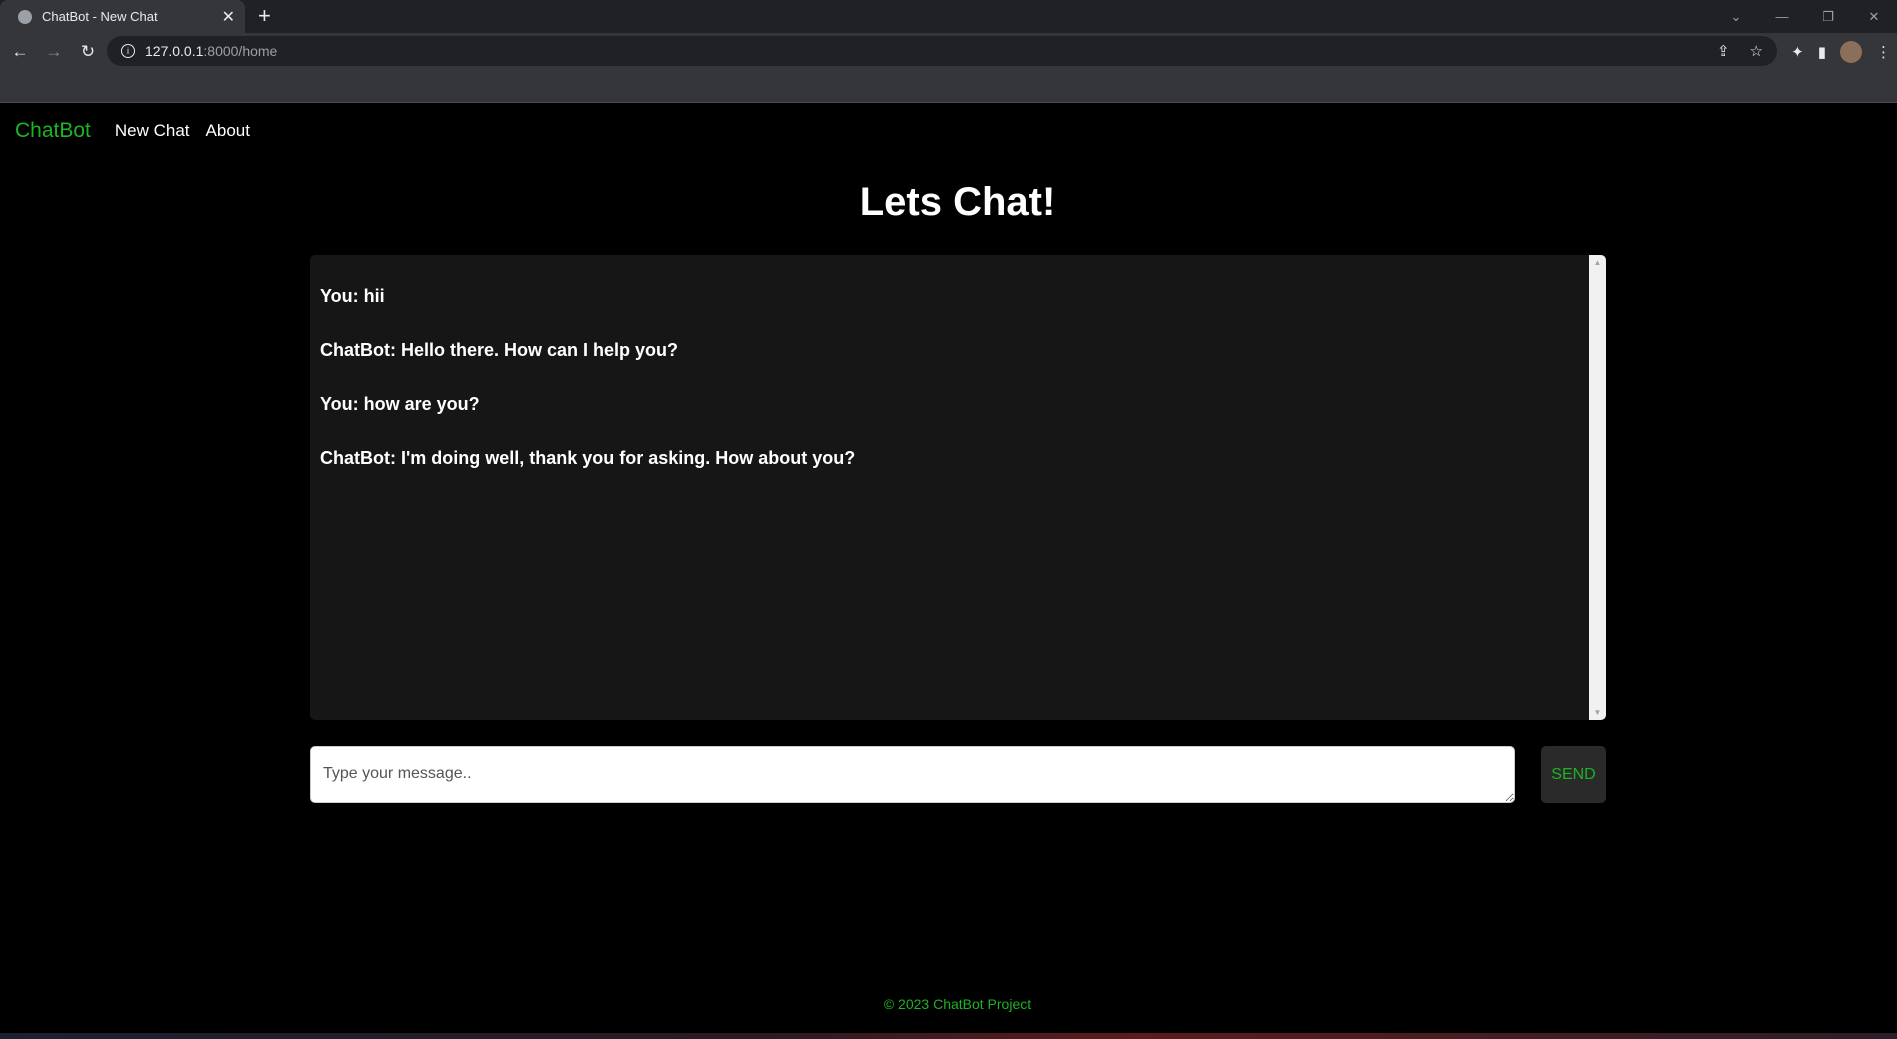  Describe the element at coordinates (1573, 774) in the screenshot. I see `send-button: SEND` at that location.